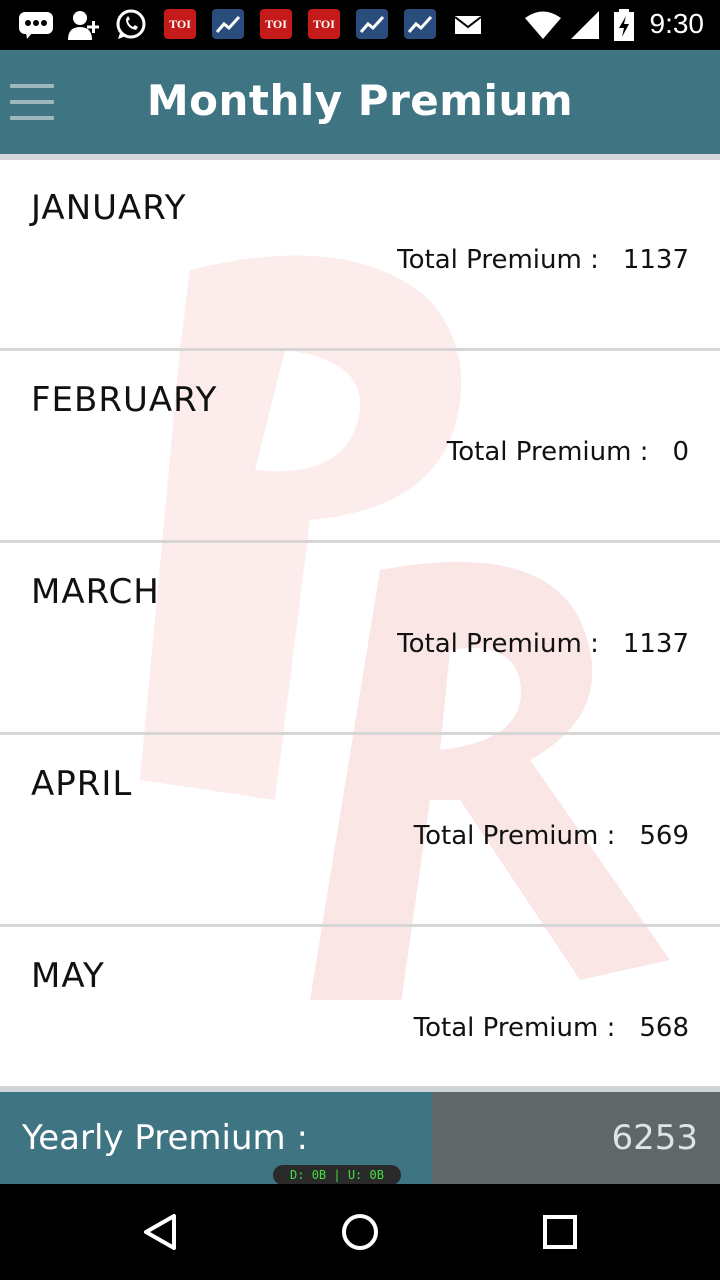  I want to click on total-premium-value: 568, so click(664, 1028).